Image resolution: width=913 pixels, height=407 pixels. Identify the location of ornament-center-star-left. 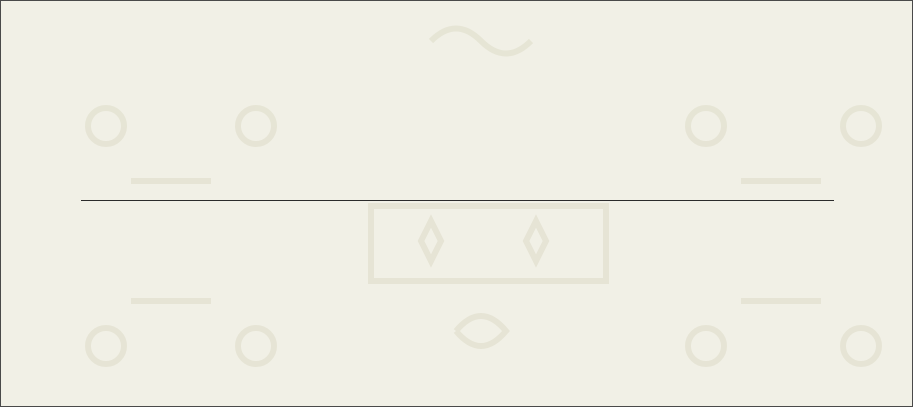
(431, 241).